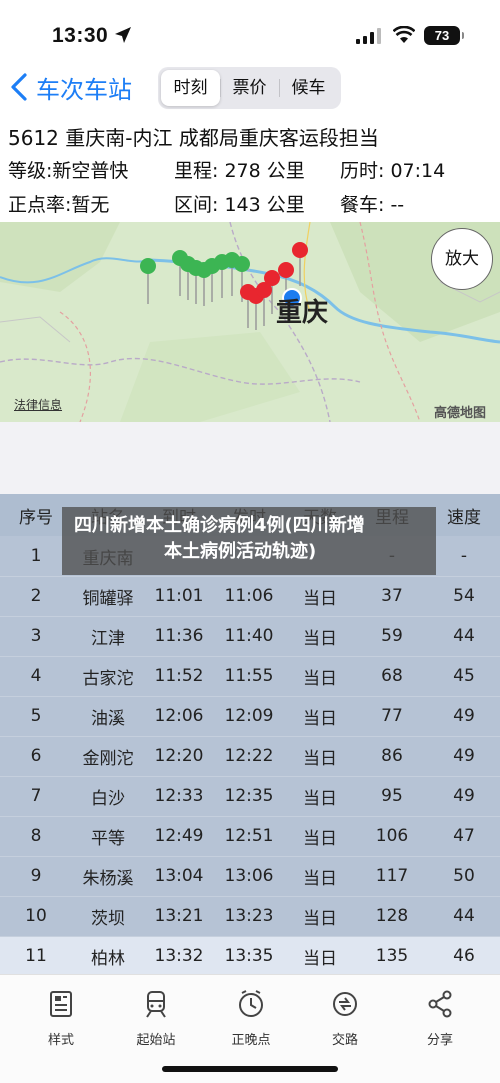  Describe the element at coordinates (36, 596) in the screenshot. I see `row-index: 2` at that location.